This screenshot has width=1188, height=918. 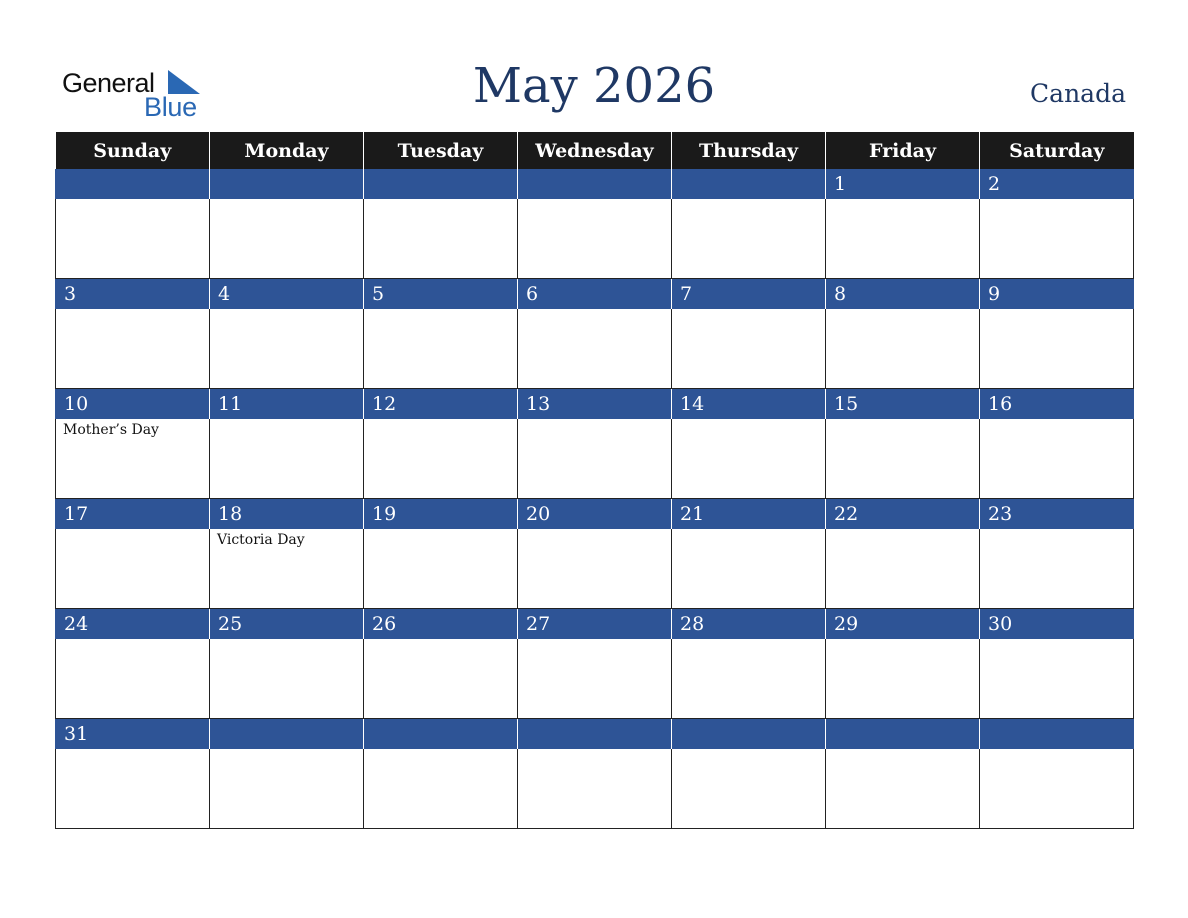 I want to click on week-2-date-row: 3456789, so click(x=594, y=293).